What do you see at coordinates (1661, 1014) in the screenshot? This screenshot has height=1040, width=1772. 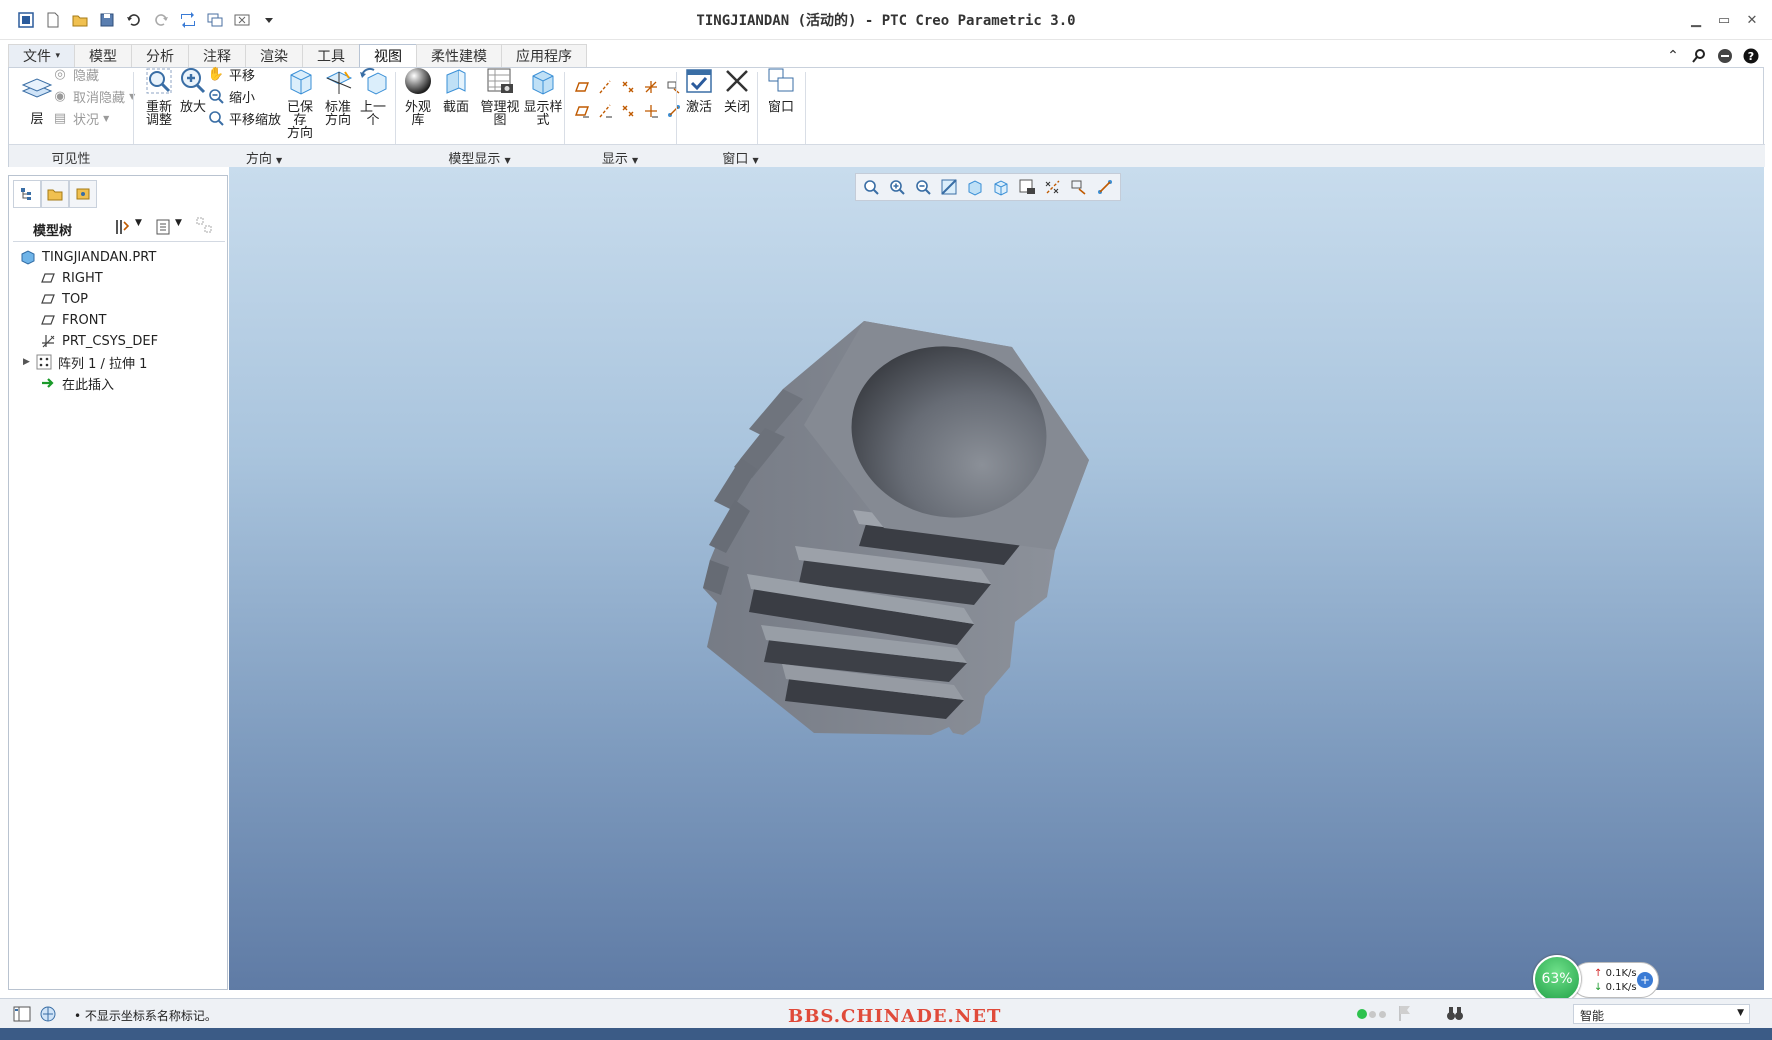 I see `selection-filter-dropdown: 智能 ▼` at bounding box center [1661, 1014].